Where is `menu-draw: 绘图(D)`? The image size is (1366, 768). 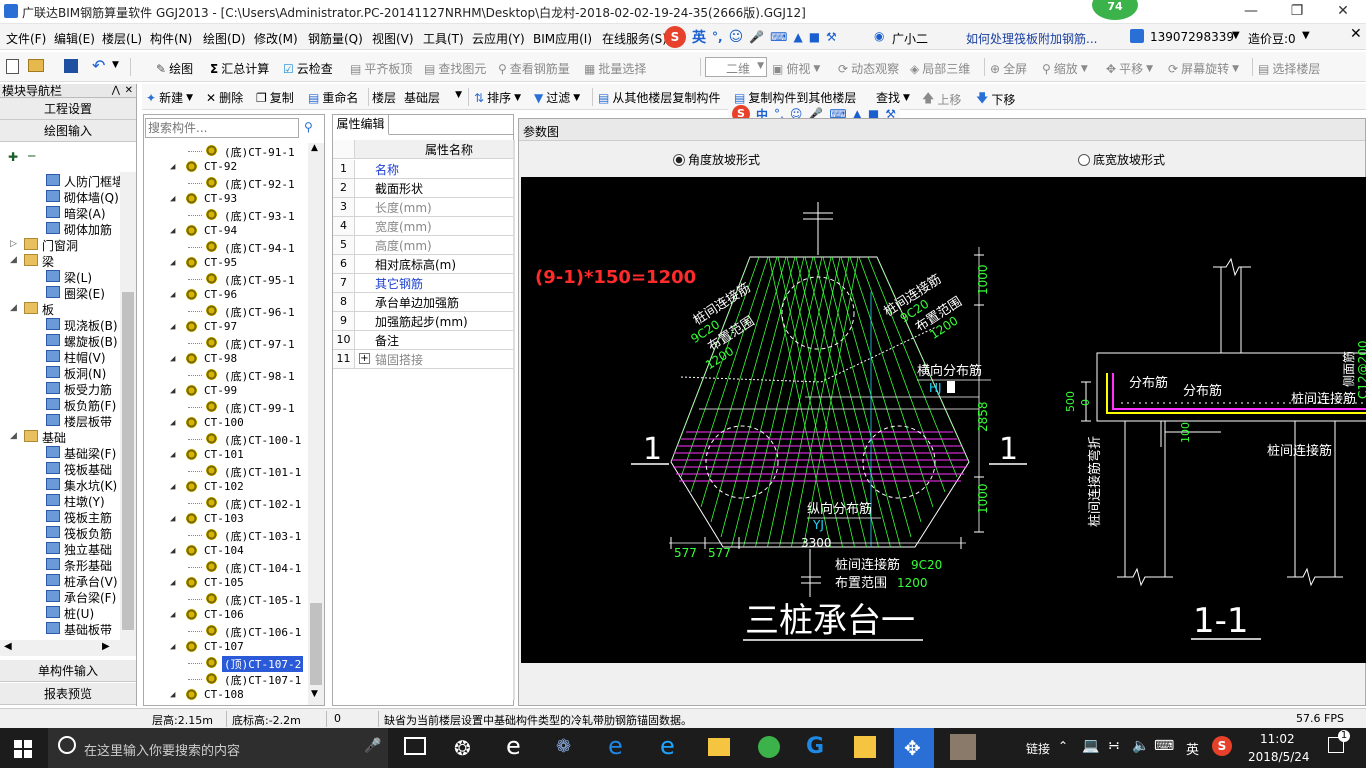 menu-draw: 绘图(D) is located at coordinates (224, 38).